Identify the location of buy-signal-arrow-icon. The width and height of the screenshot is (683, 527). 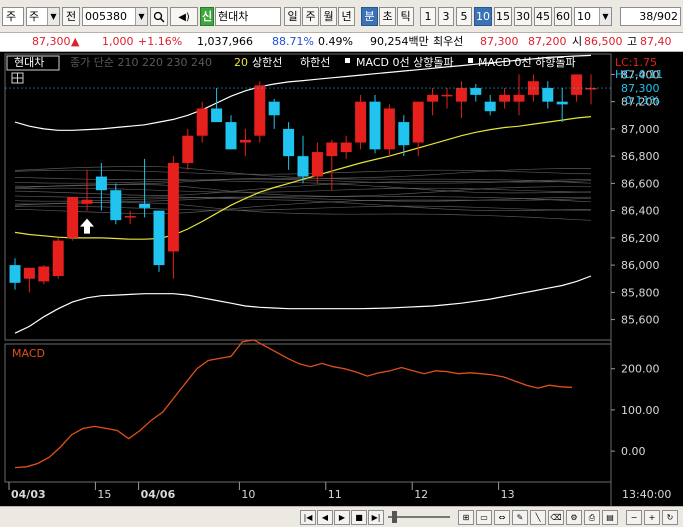
(87, 226).